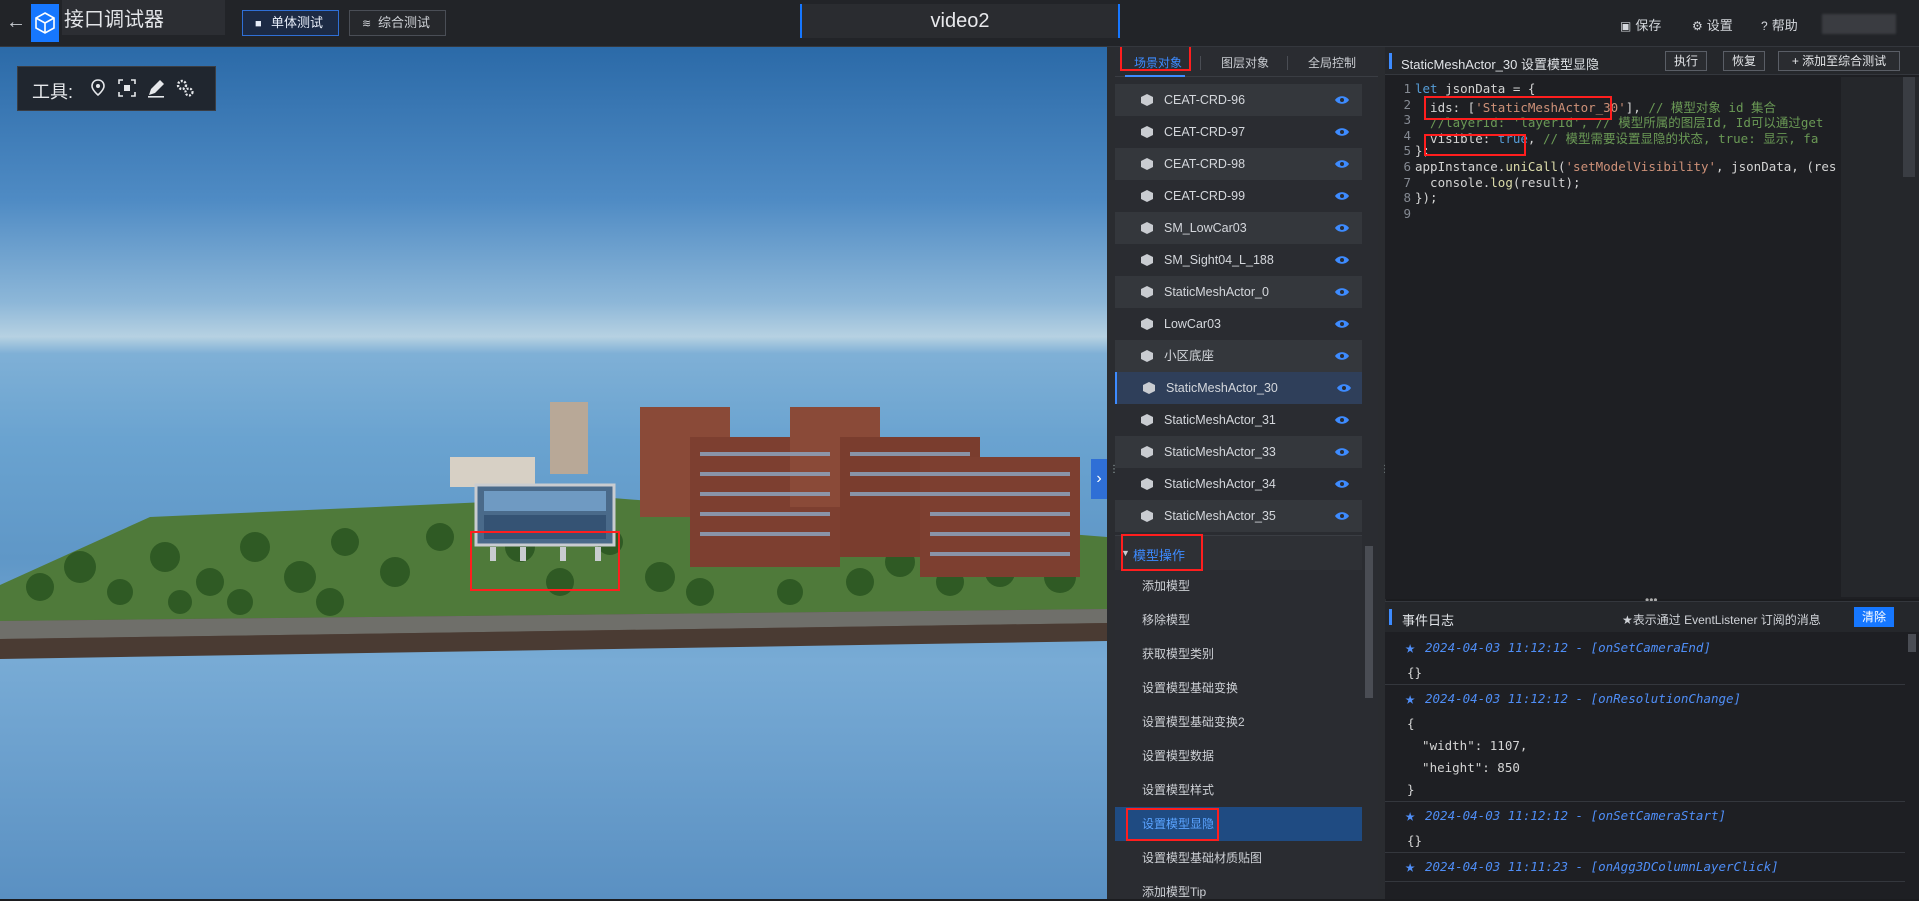  Describe the element at coordinates (1680, 138) in the screenshot. I see `code-token: // 模型需要设置显隐的状态, true: 显示, fa` at that location.